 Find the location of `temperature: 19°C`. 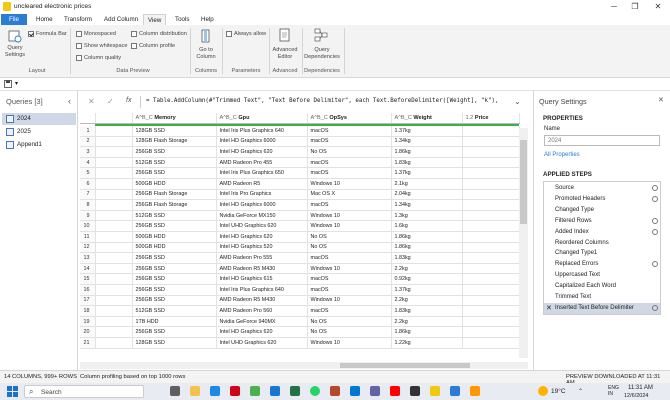

temperature: 19°C is located at coordinates (558, 391).